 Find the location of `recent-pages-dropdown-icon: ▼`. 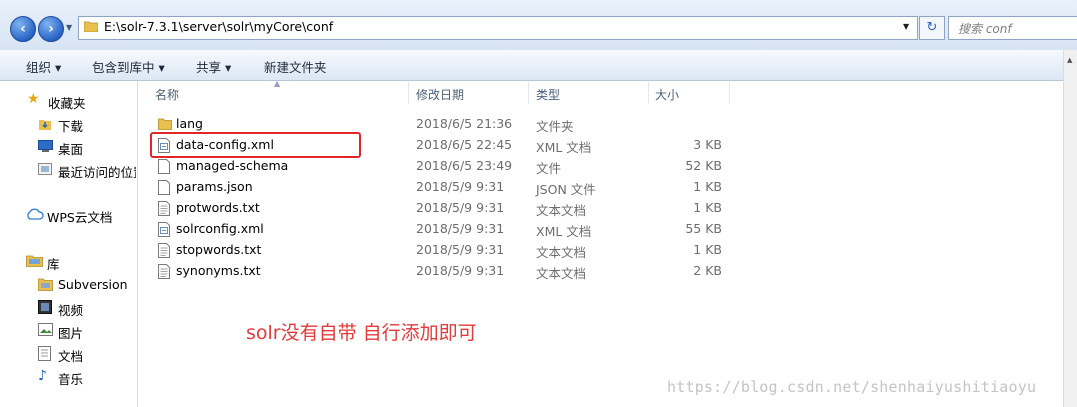

recent-pages-dropdown-icon: ▼ is located at coordinates (69, 27).